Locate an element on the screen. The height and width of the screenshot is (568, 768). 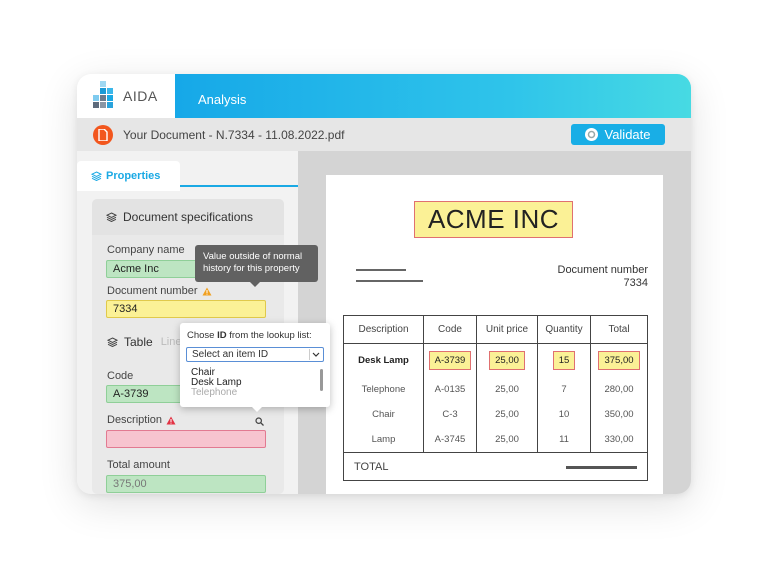
code-label: Code is located at coordinates (120, 376).